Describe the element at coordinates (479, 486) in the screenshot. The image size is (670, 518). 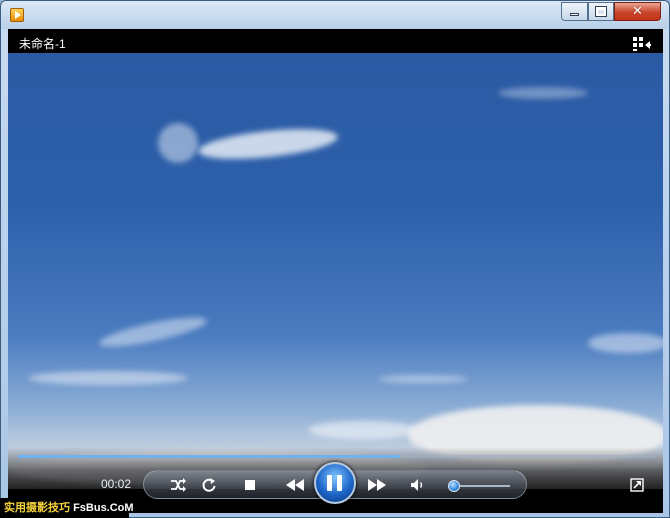
I see `volume-slider` at that location.